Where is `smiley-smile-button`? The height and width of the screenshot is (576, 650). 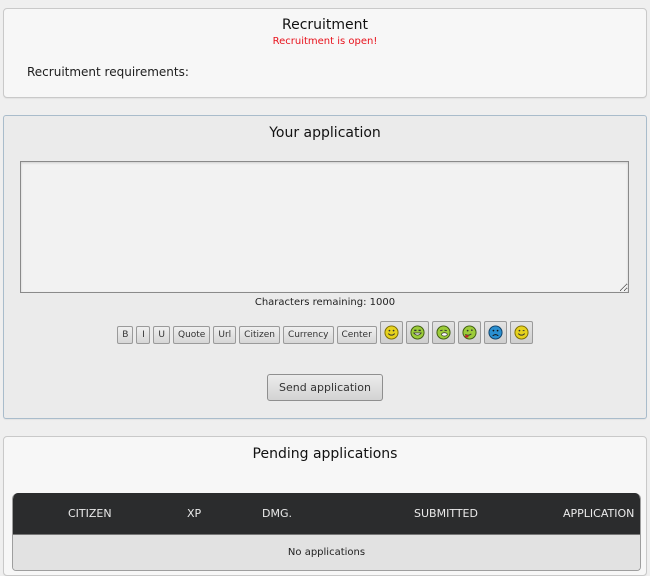
smiley-smile-button is located at coordinates (391, 332).